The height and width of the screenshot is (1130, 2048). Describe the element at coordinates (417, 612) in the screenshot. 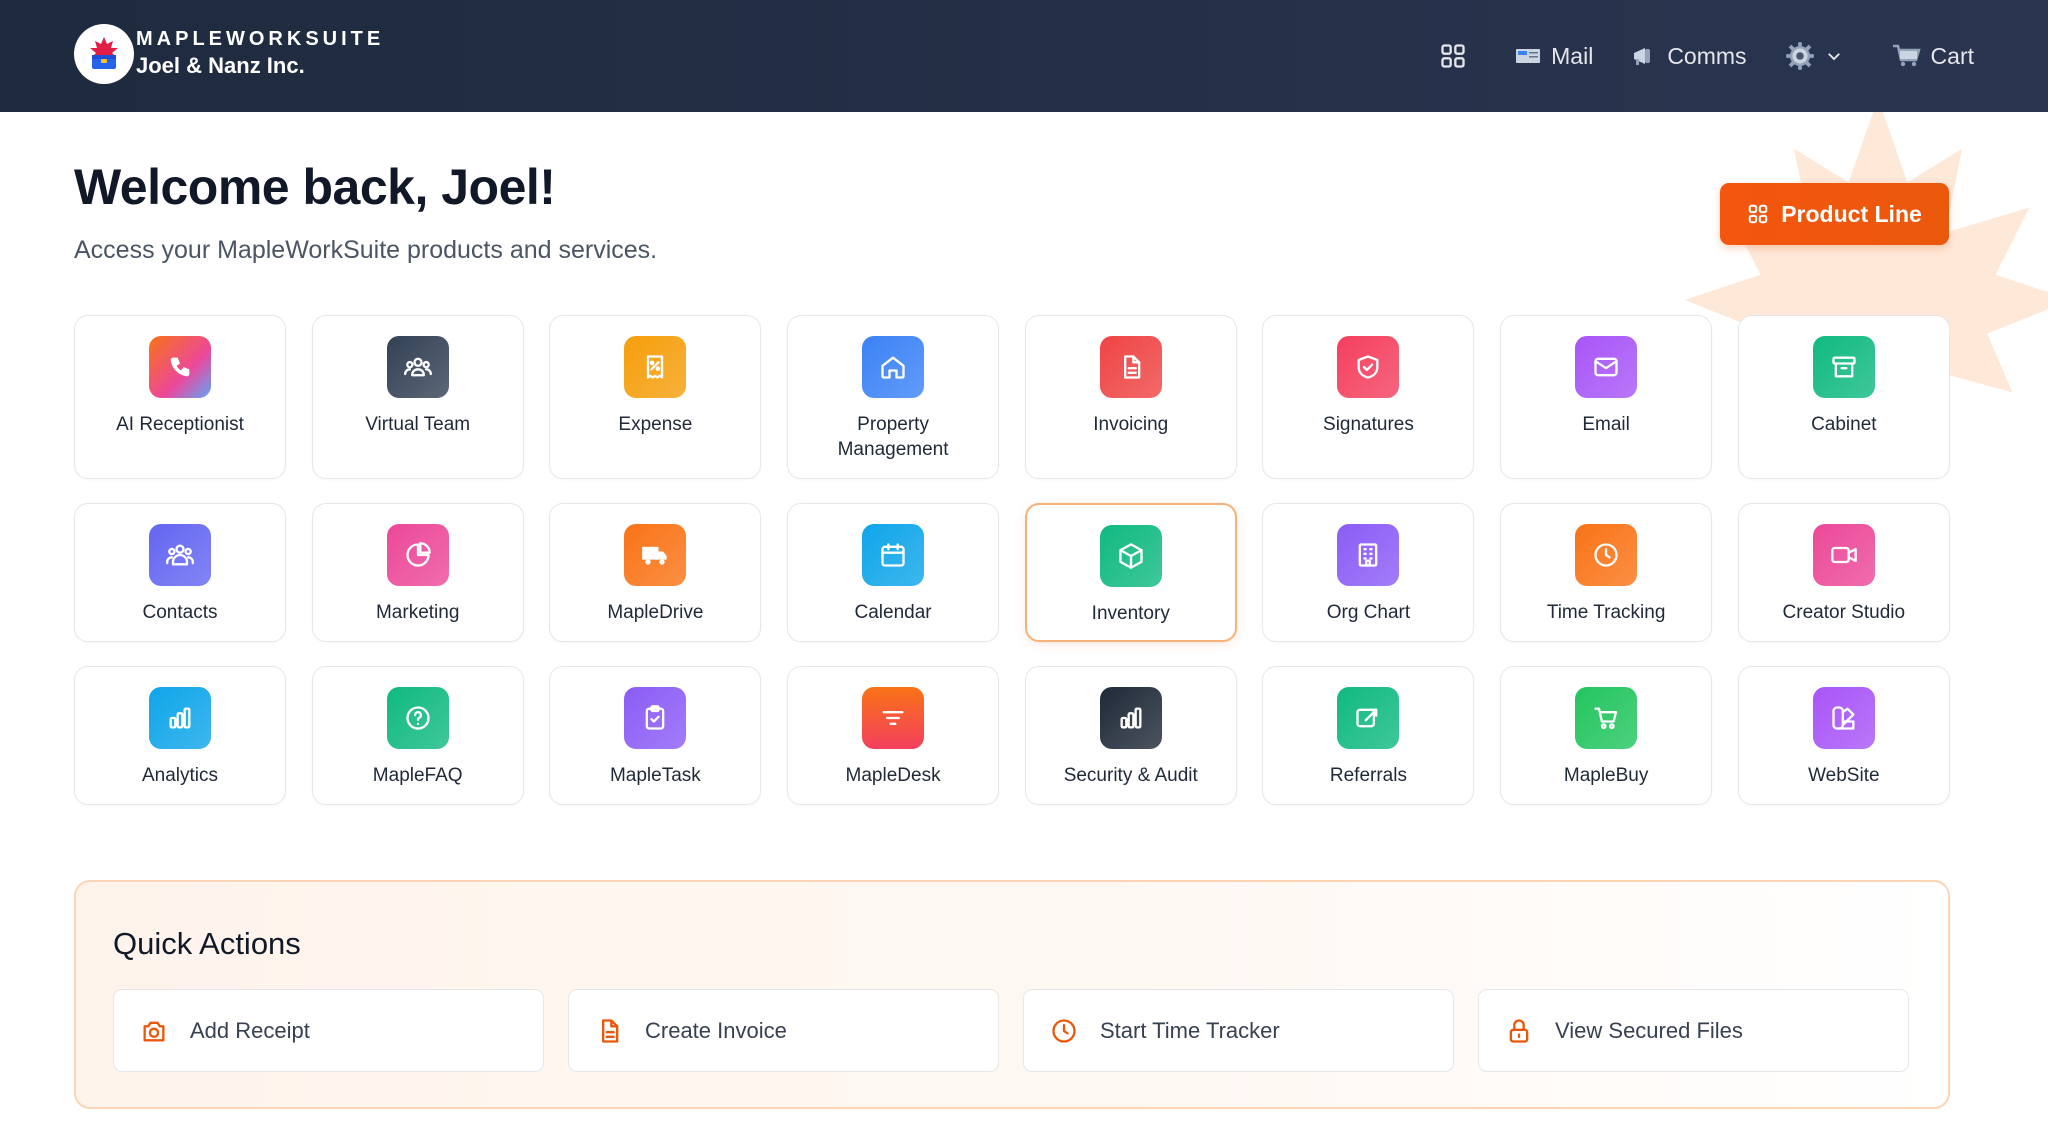

I see `app-card-label: Marketing` at that location.